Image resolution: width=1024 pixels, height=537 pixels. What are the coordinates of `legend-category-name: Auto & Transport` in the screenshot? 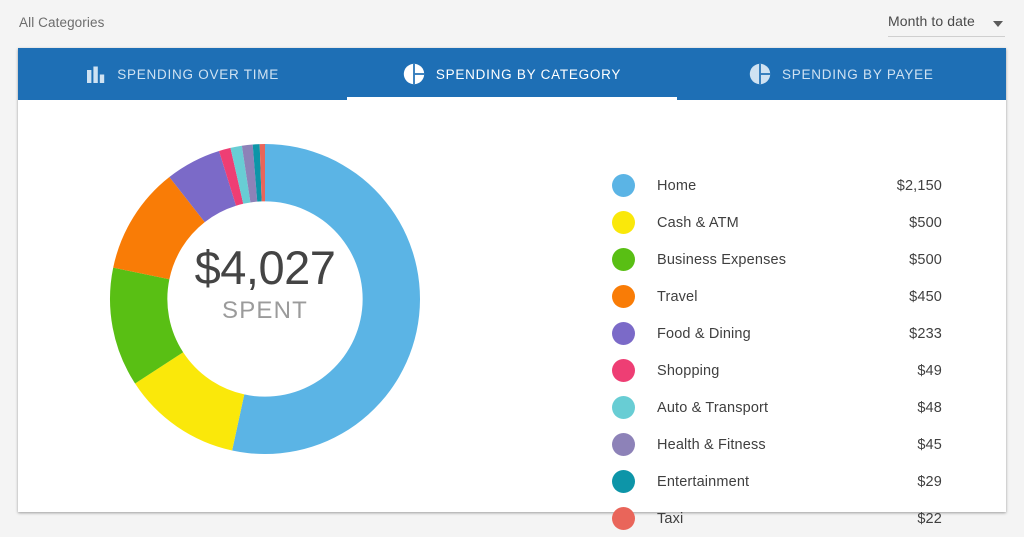 It's located at (713, 407).